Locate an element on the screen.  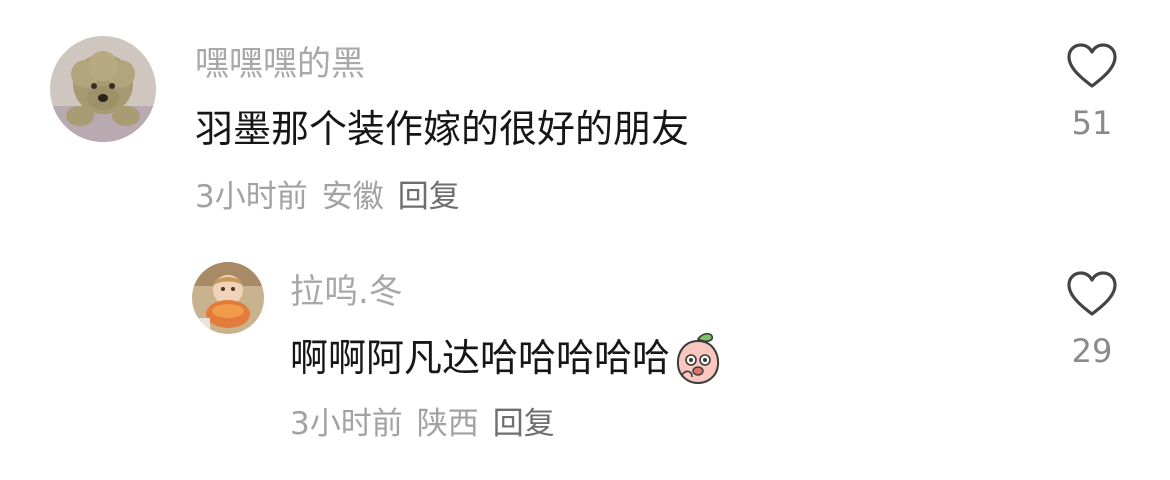
like-button: 29 is located at coordinates (1092, 320).